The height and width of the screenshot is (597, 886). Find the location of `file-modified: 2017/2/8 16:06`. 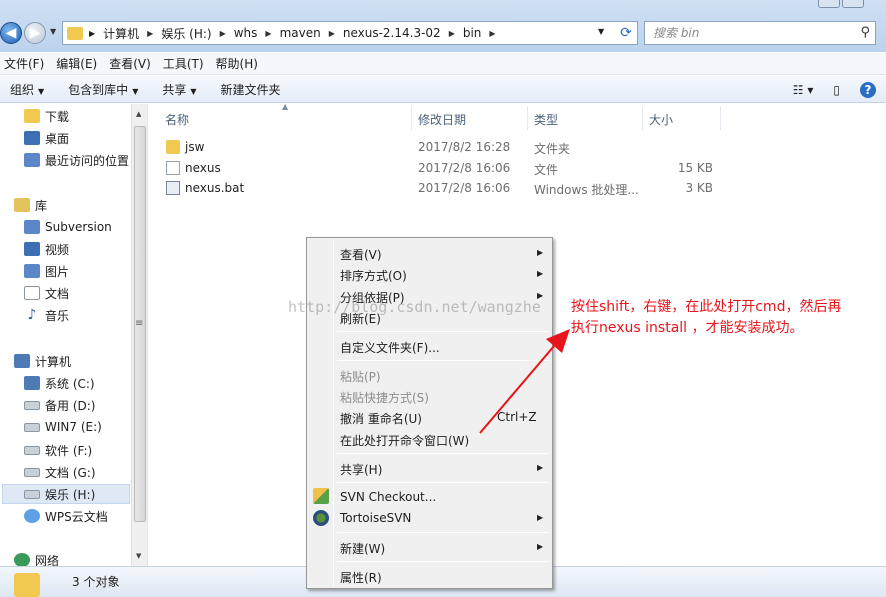

file-modified: 2017/2/8 16:06 is located at coordinates (464, 188).